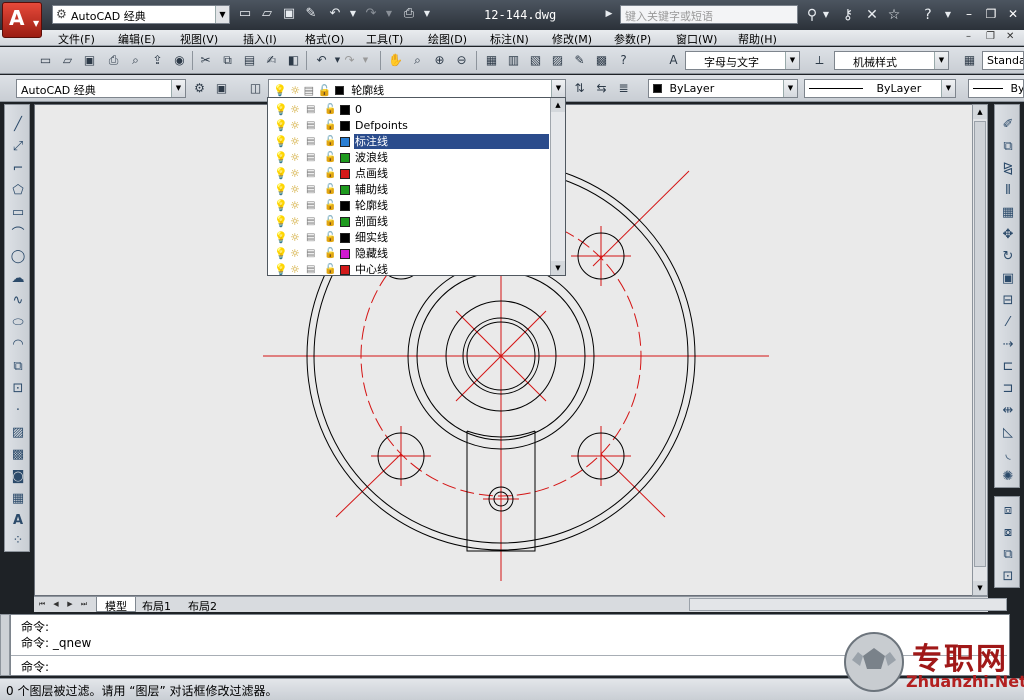  Describe the element at coordinates (723, 88) in the screenshot. I see `color-combo: ByLayer ▼` at that location.